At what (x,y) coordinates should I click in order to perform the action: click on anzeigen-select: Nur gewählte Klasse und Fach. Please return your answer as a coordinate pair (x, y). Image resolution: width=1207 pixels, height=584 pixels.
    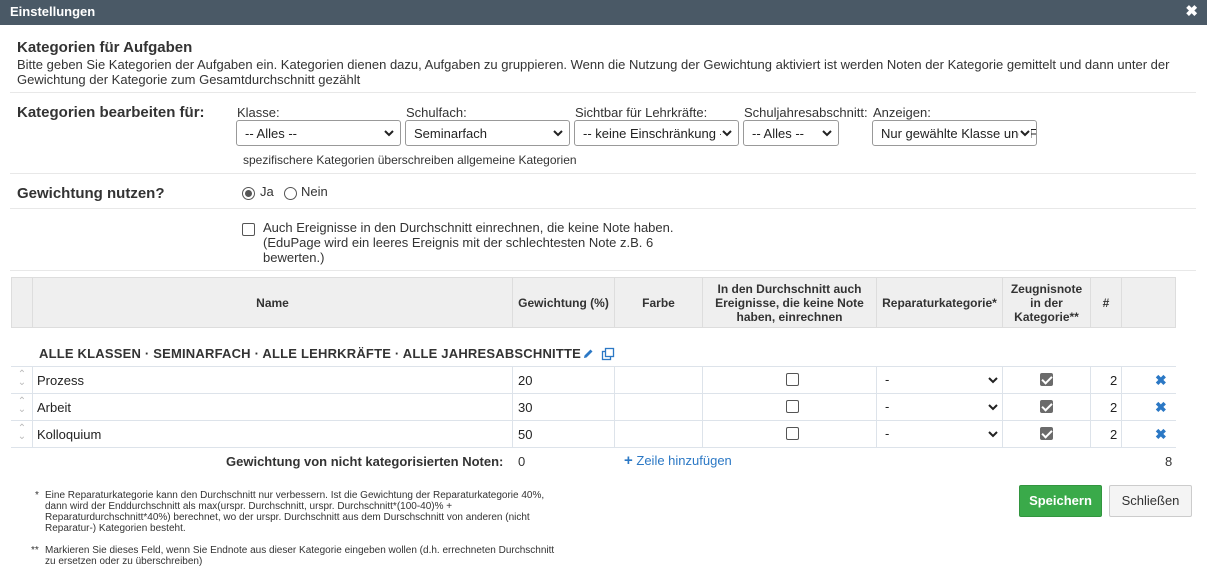
    Looking at the image, I should click on (954, 133).